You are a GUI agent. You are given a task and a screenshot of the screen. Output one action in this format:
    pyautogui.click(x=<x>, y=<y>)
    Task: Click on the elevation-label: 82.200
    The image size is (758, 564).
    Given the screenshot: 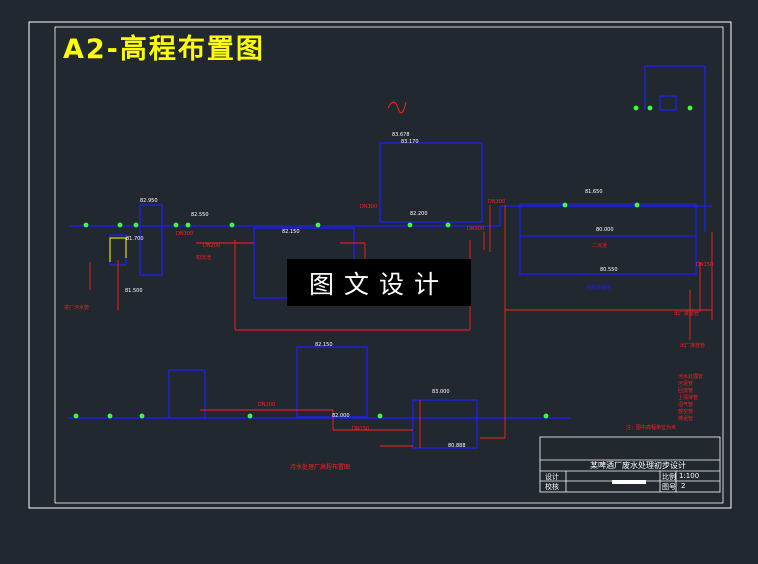 What is the action you would take?
    pyautogui.click(x=419, y=214)
    